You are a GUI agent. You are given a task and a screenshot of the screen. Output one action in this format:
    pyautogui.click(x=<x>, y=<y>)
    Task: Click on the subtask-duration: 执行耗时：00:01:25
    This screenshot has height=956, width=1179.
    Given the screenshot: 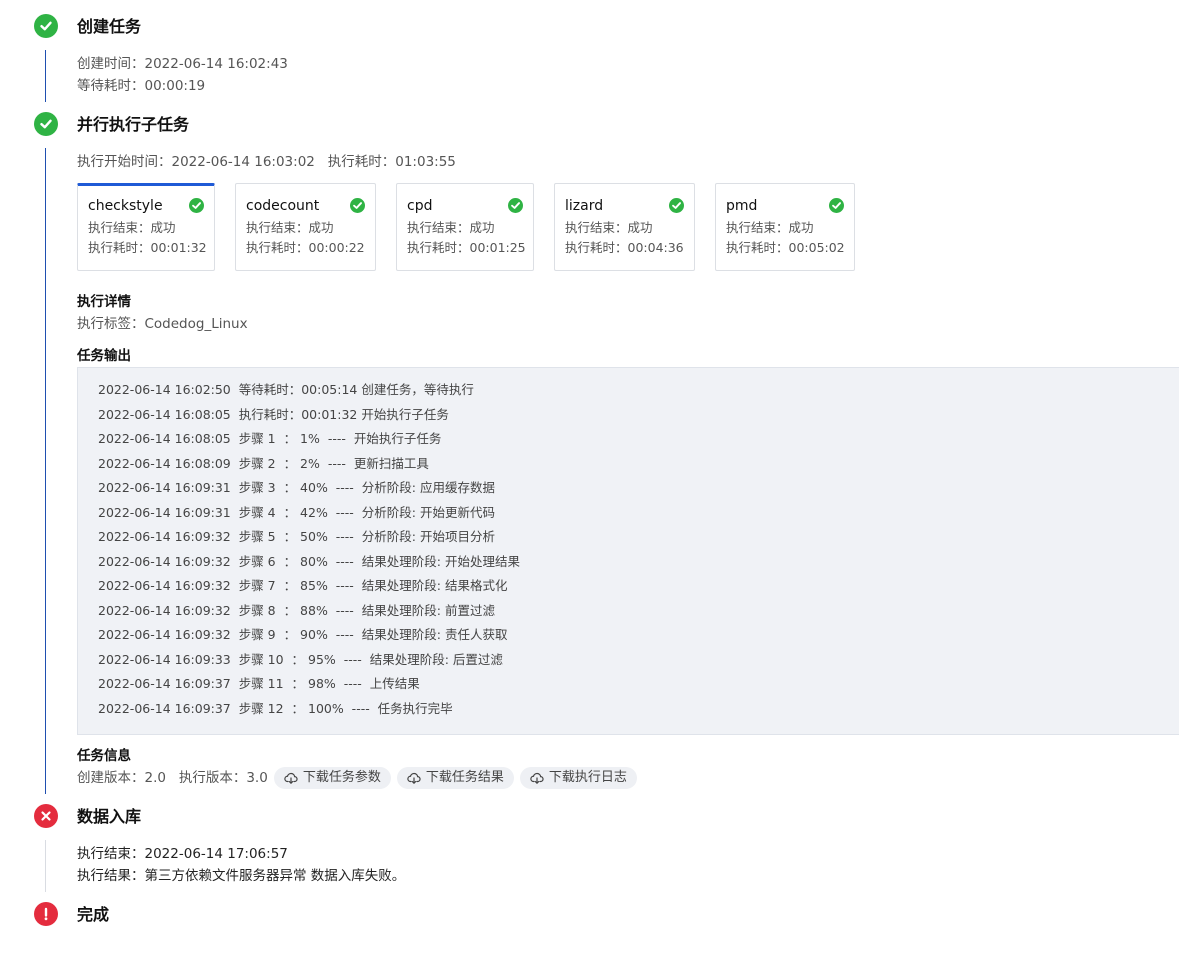 What is the action you would take?
    pyautogui.click(x=466, y=247)
    